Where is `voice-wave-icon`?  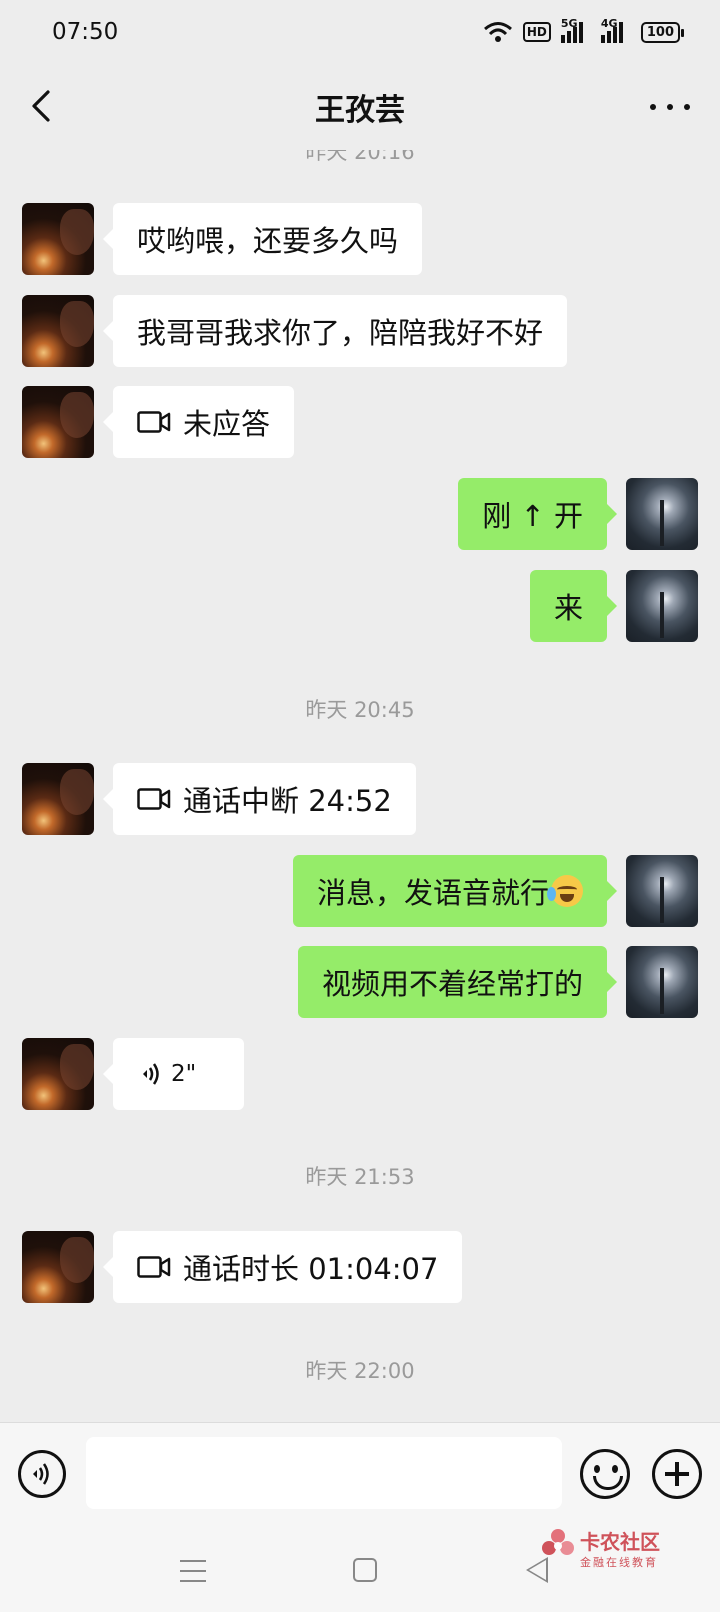
voice-wave-icon is located at coordinates (151, 1074).